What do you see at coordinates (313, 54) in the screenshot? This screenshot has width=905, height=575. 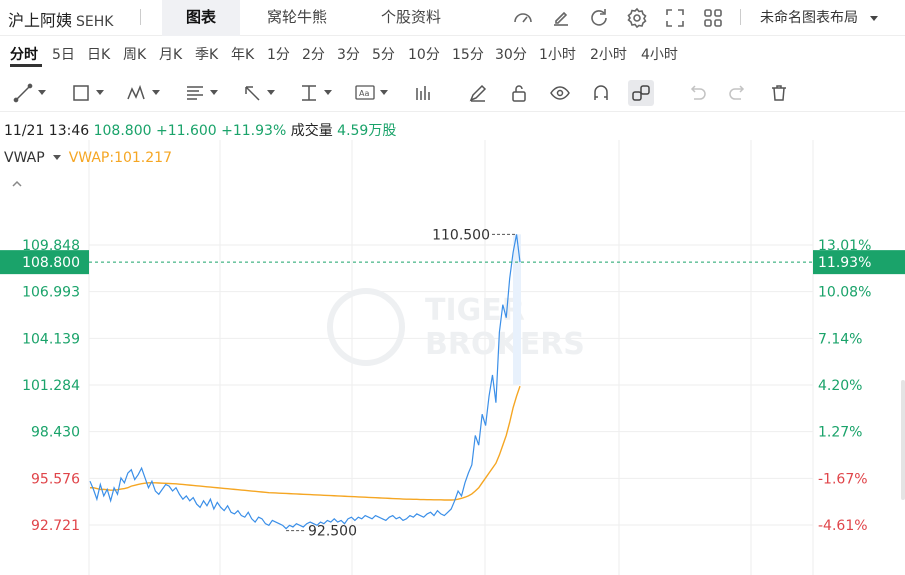 I see `period-2m: 2分` at bounding box center [313, 54].